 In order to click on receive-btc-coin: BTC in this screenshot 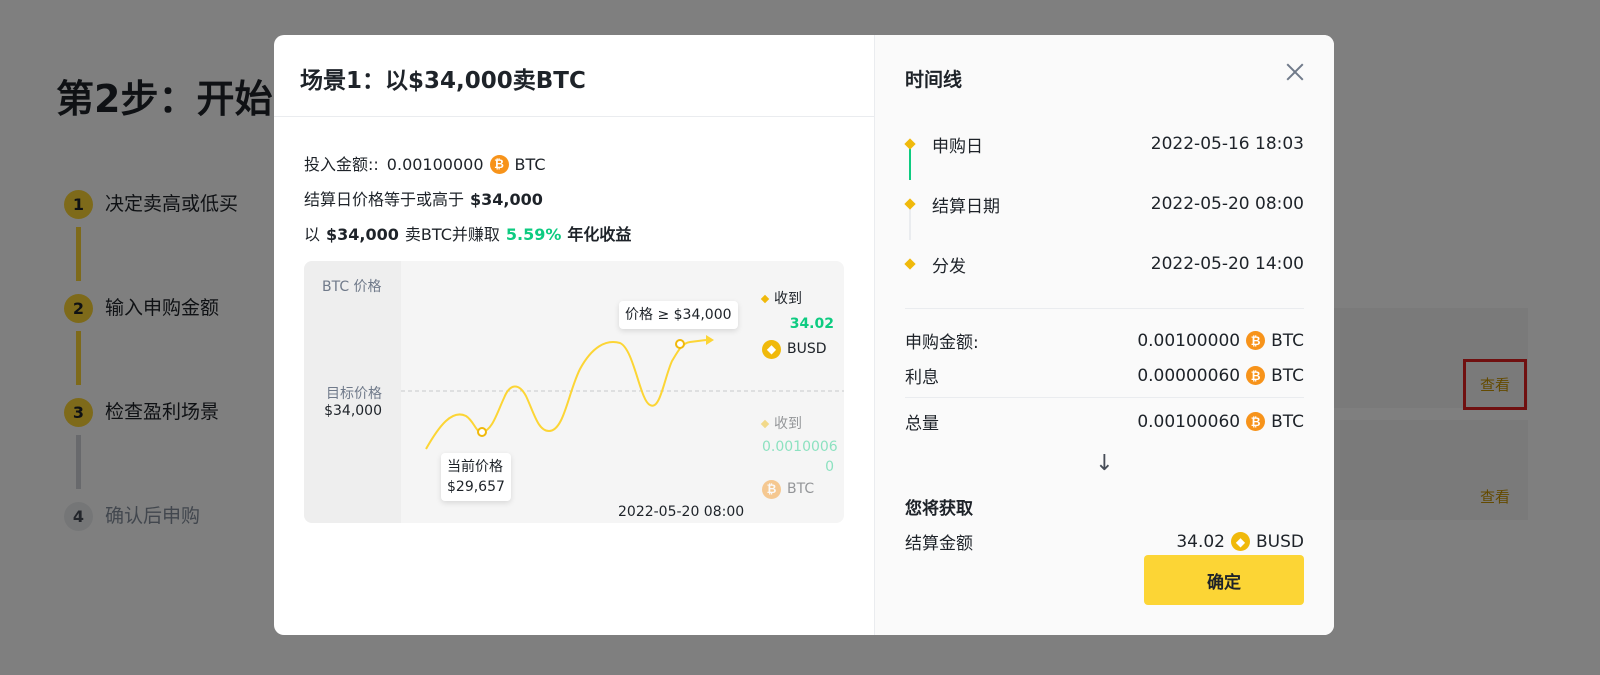, I will do `click(801, 489)`.